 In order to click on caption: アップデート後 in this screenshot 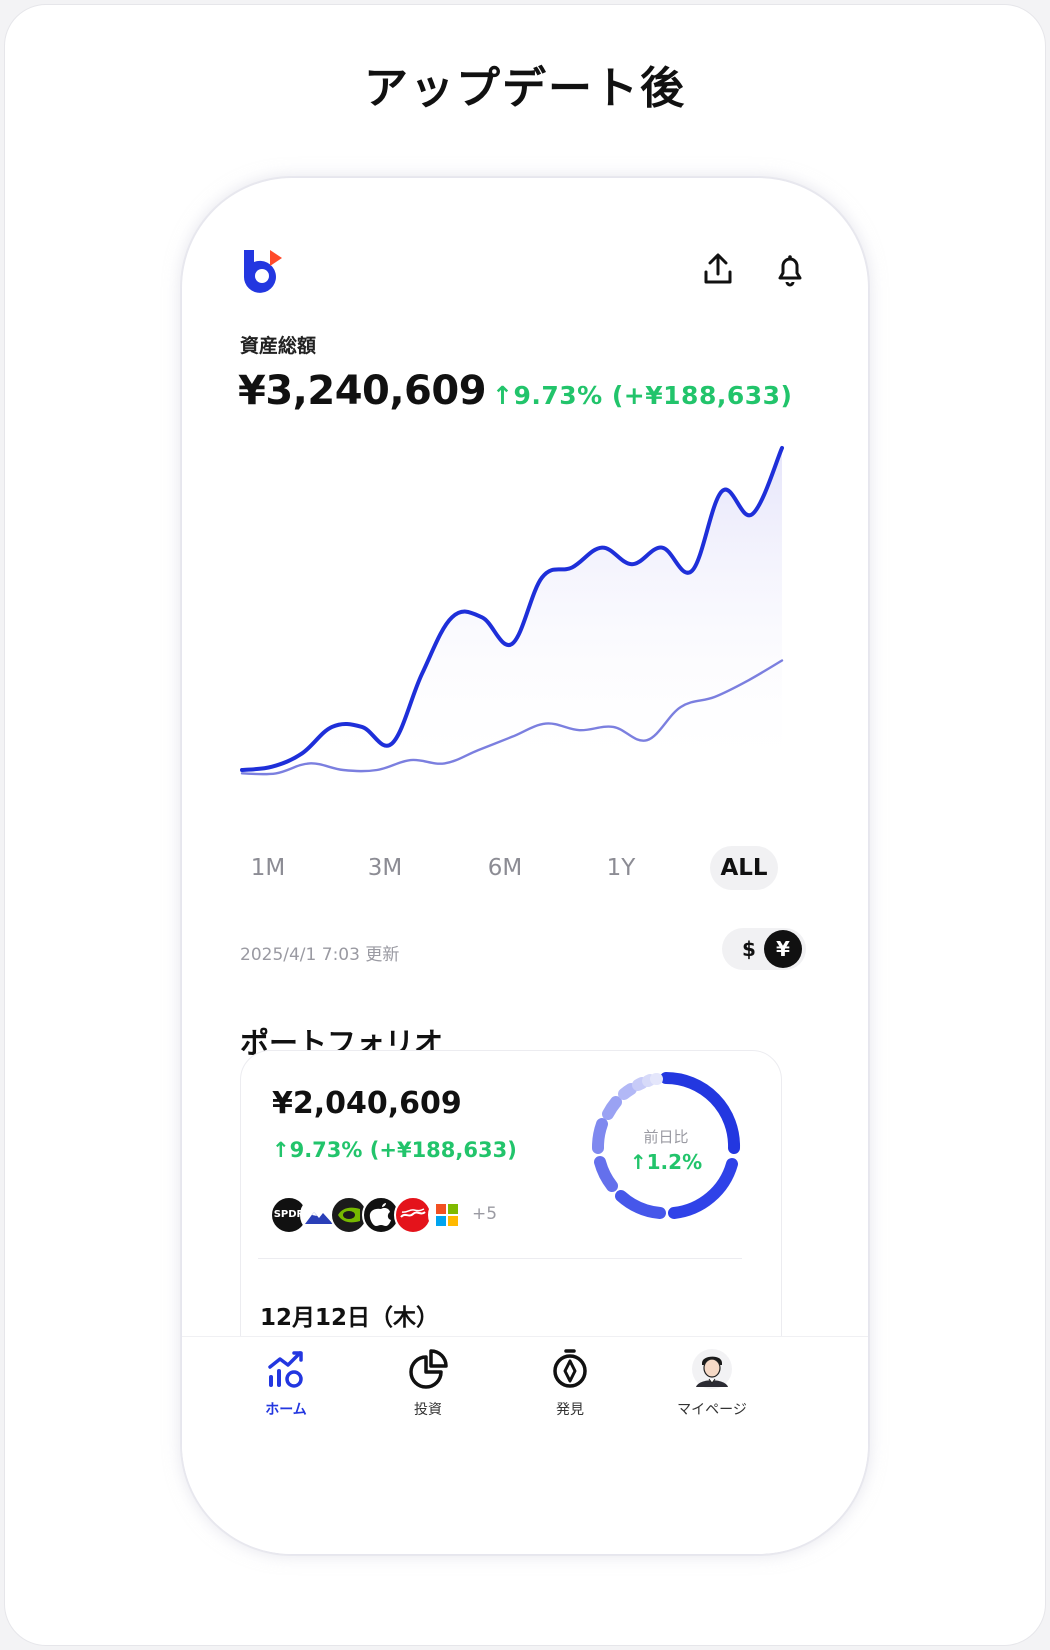, I will do `click(525, 88)`.